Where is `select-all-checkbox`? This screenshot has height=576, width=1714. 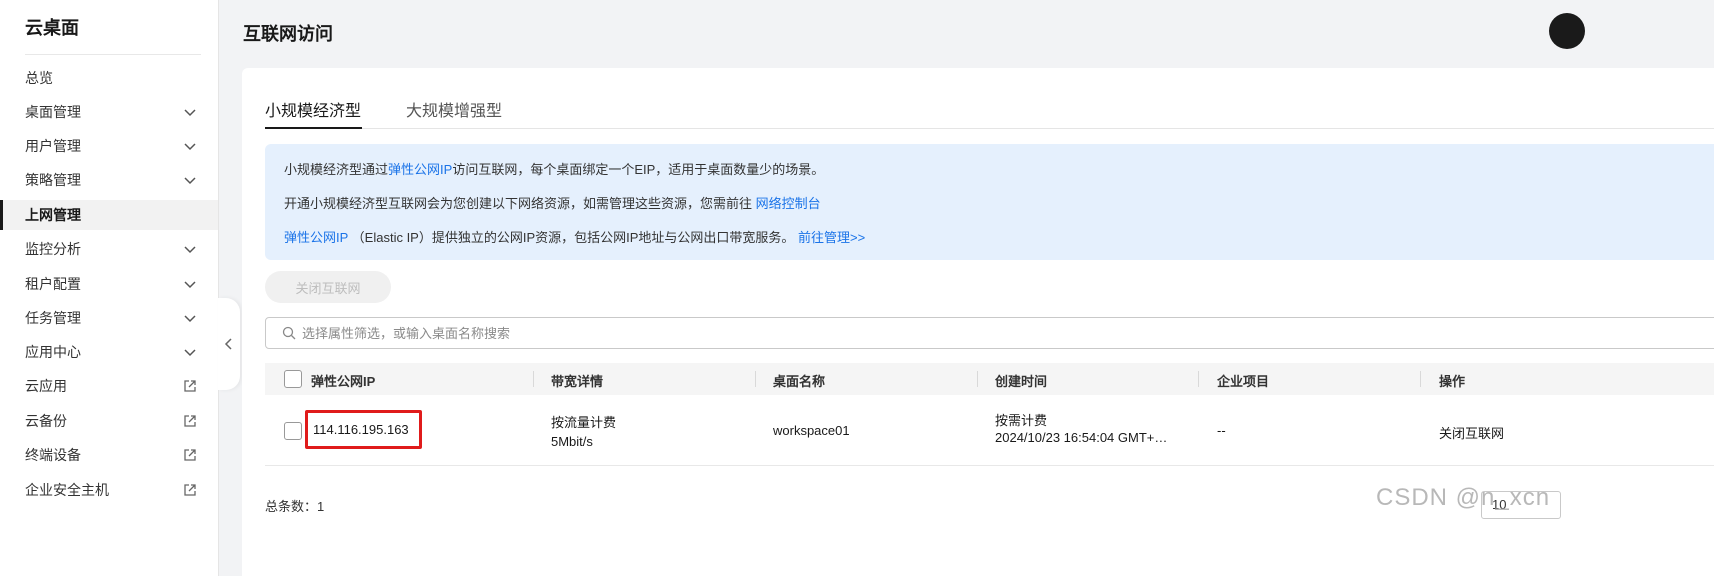 select-all-checkbox is located at coordinates (293, 379).